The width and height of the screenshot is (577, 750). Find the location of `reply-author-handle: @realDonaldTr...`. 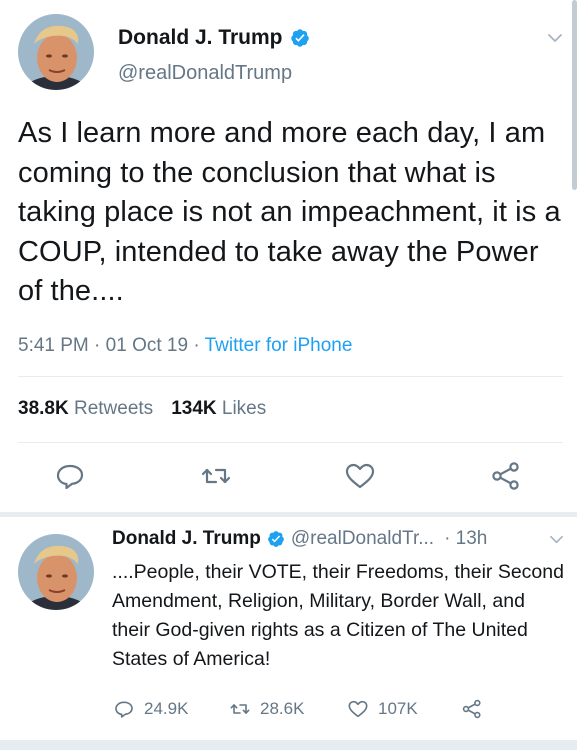

reply-author-handle: @realDonaldTr... is located at coordinates (362, 539).